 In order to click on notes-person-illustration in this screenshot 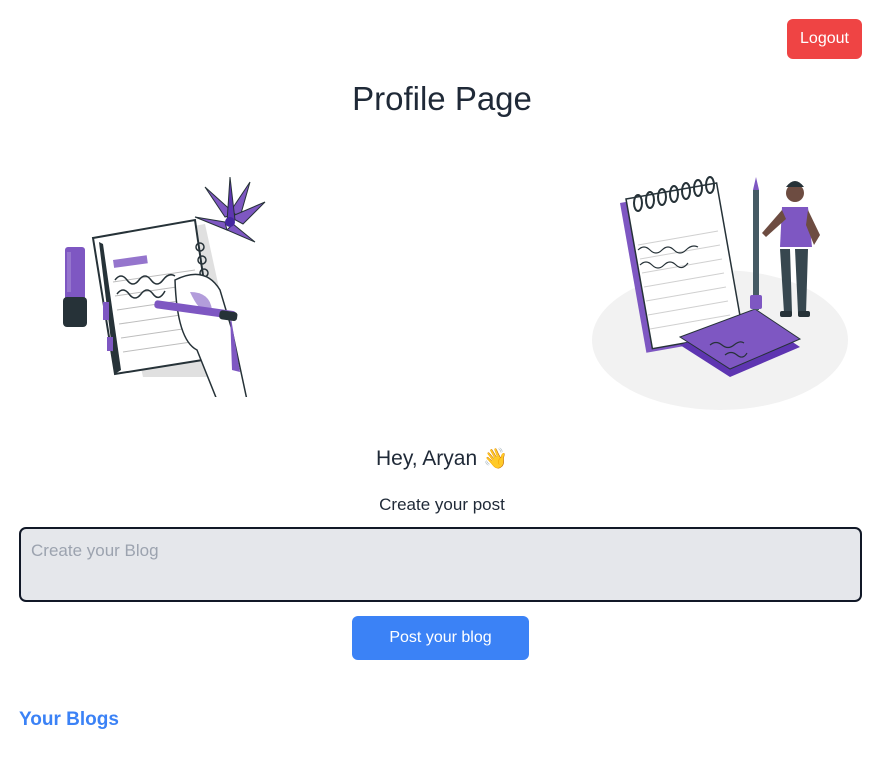, I will do `click(720, 293)`.